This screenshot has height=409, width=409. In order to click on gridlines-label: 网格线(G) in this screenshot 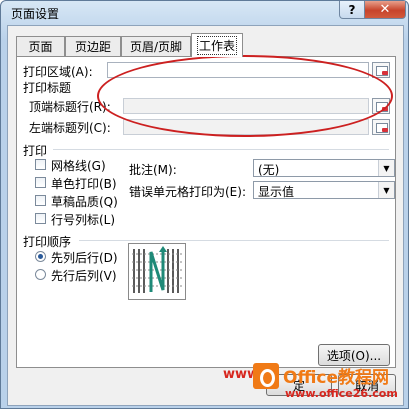, I will do `click(78, 166)`.